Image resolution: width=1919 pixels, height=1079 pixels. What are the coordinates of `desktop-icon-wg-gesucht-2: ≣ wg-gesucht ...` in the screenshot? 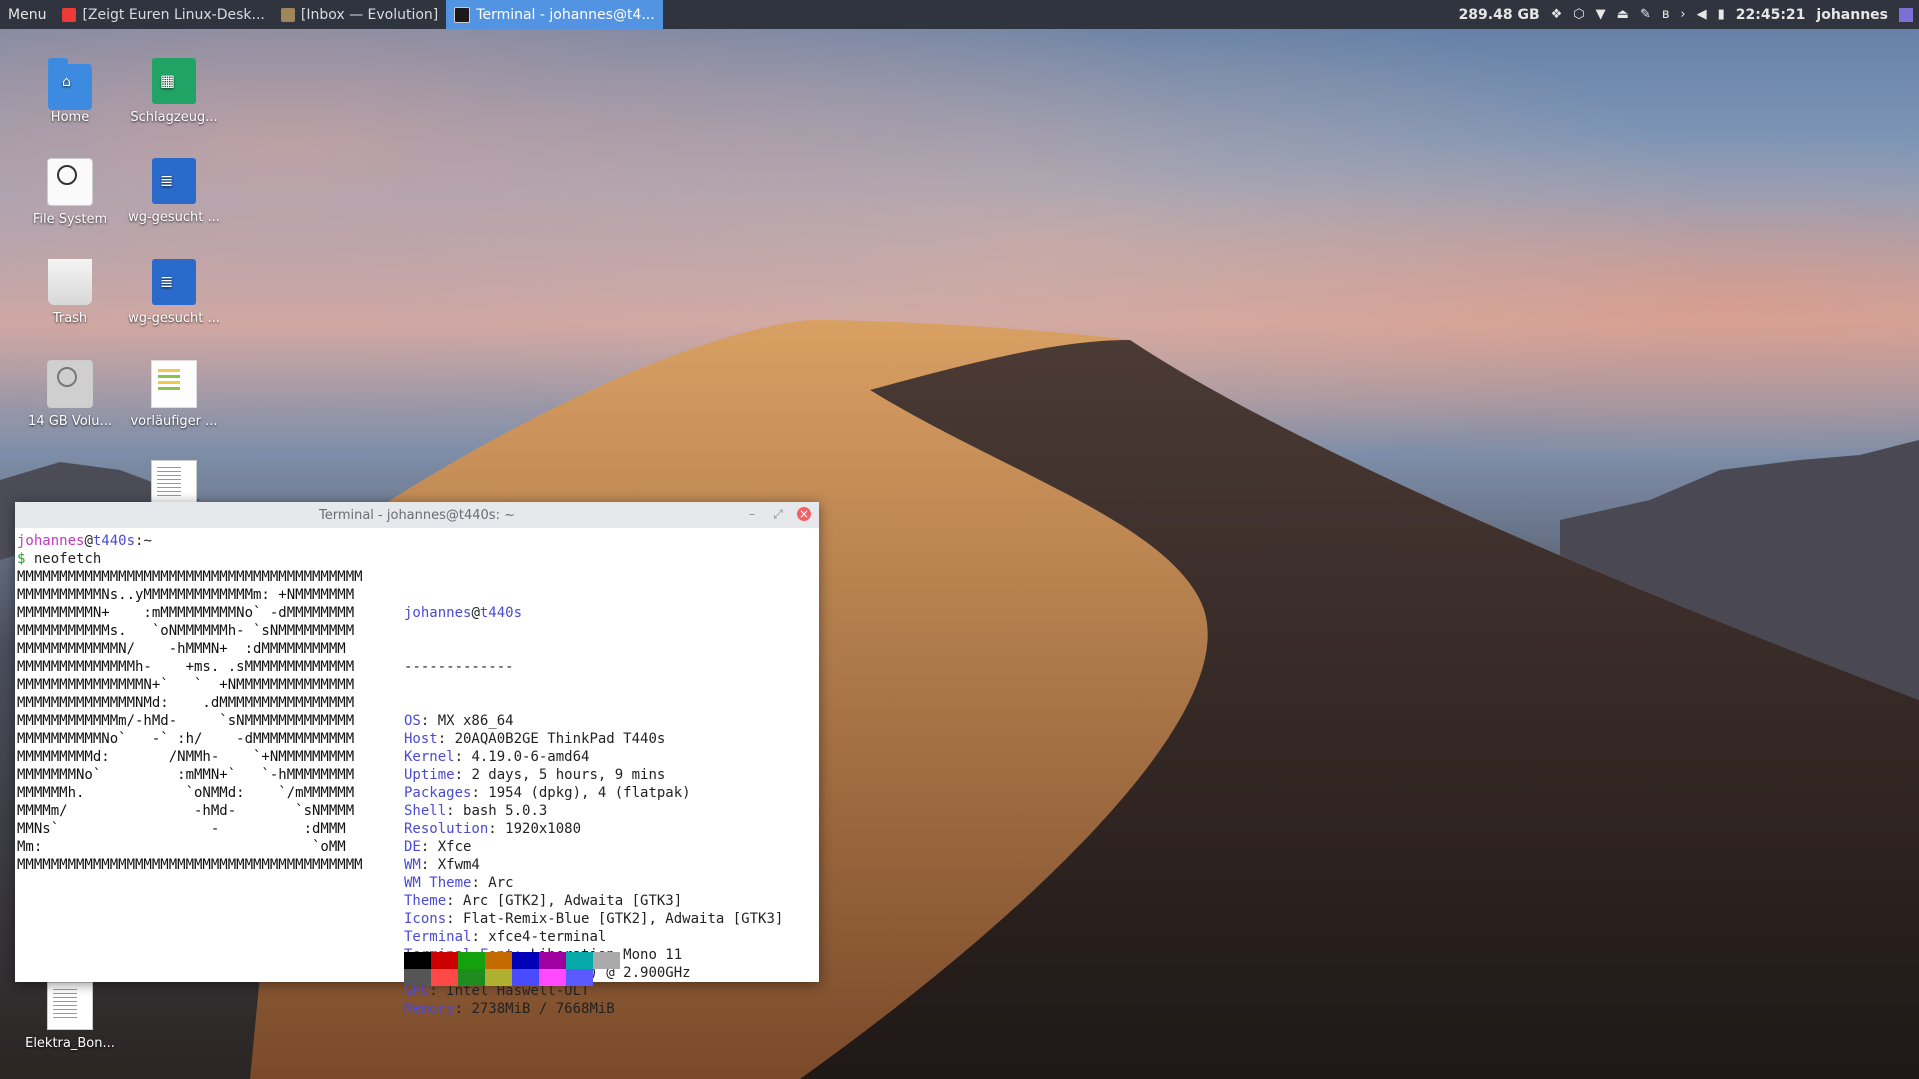 It's located at (174, 292).